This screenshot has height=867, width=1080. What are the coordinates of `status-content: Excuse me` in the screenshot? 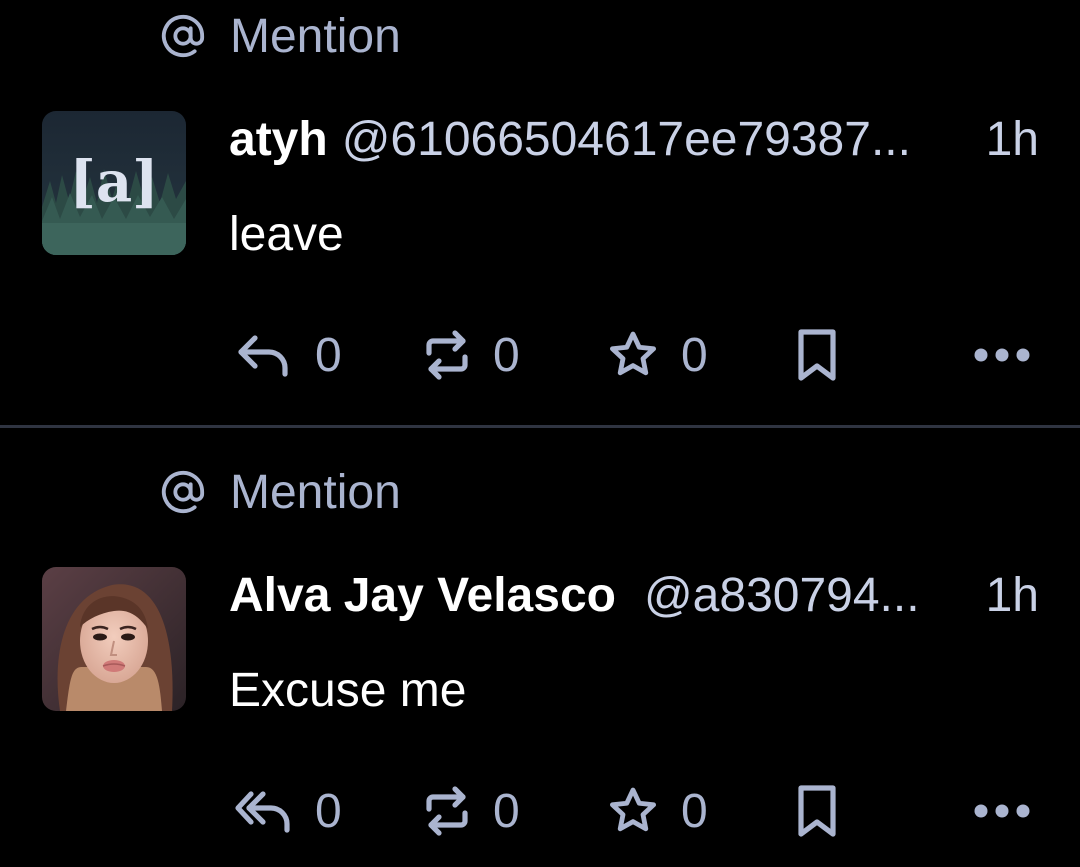 It's located at (348, 690).